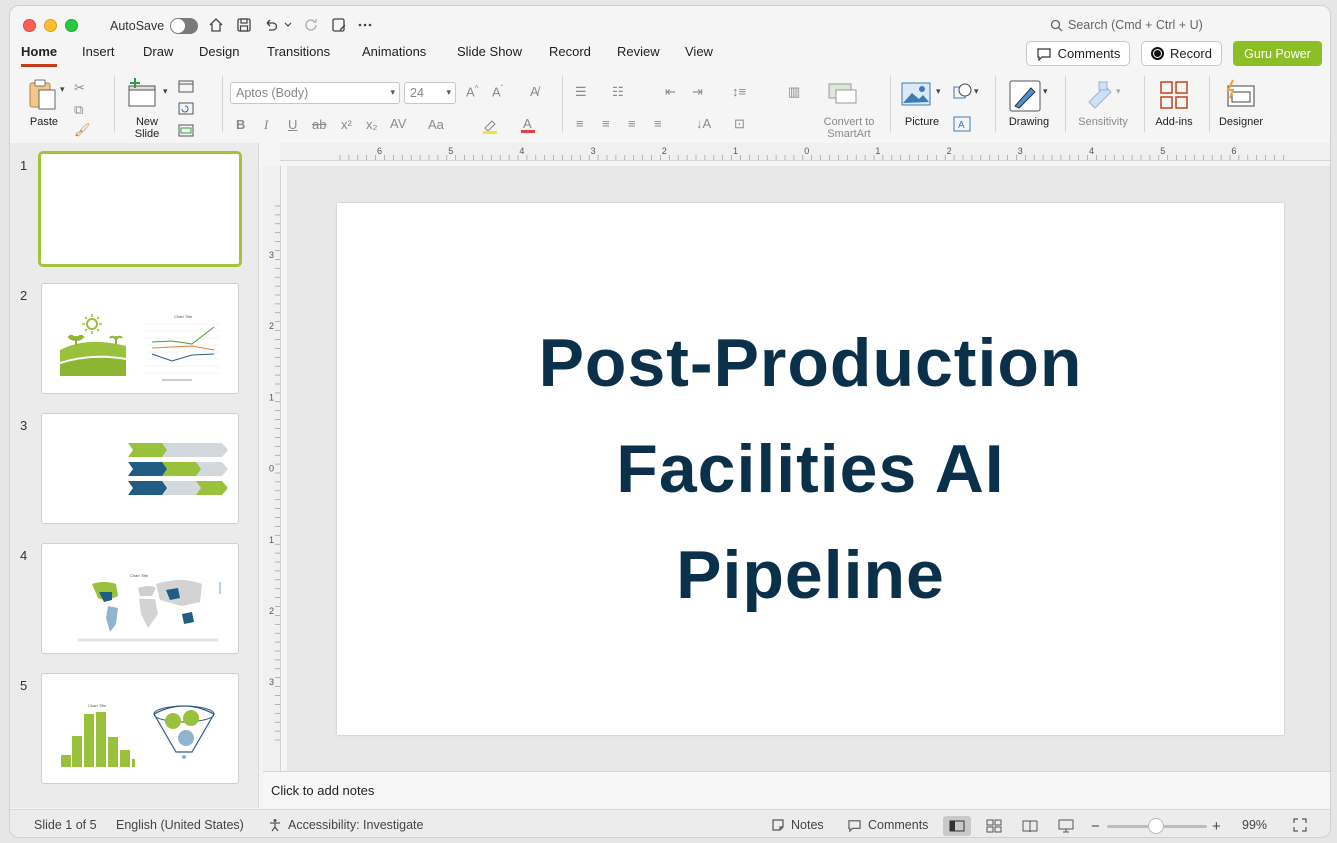  I want to click on zoom-level: 99%, so click(1254, 825).